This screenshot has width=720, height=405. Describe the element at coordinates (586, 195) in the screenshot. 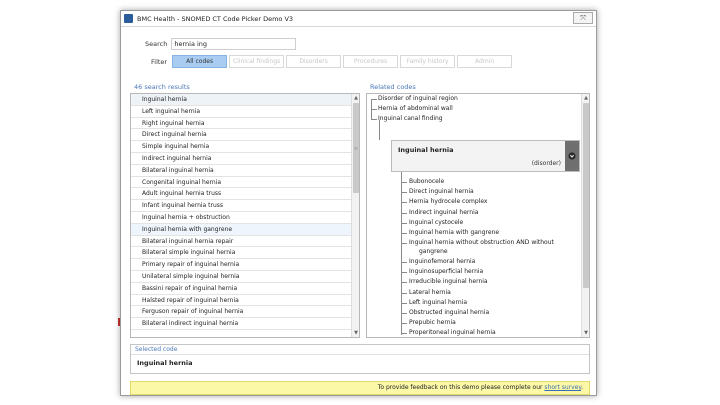

I see `scroll-thumb` at that location.